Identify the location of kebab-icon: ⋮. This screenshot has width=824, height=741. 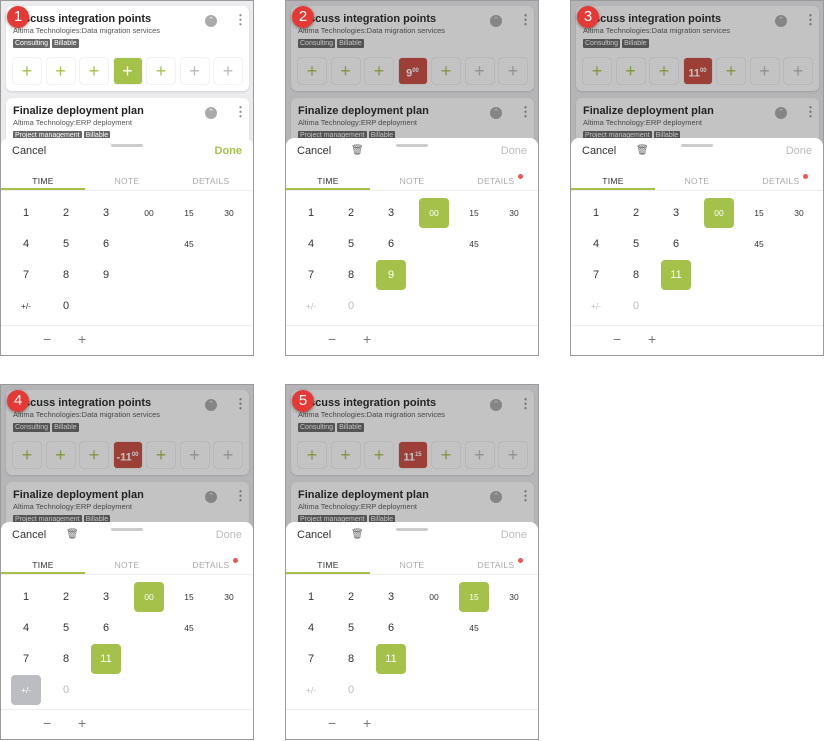
(240, 111).